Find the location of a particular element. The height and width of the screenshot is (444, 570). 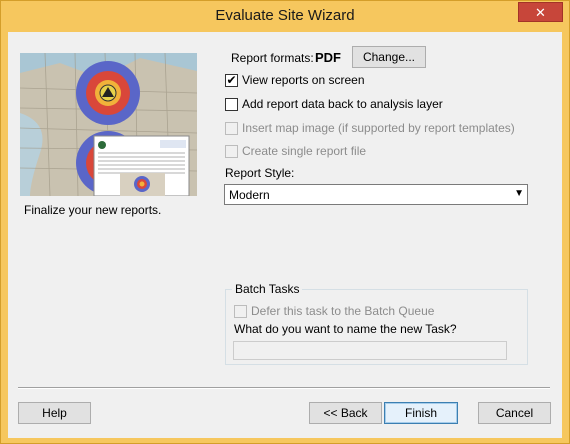

window-title: Evaluate Site Wizard is located at coordinates (285, 15).